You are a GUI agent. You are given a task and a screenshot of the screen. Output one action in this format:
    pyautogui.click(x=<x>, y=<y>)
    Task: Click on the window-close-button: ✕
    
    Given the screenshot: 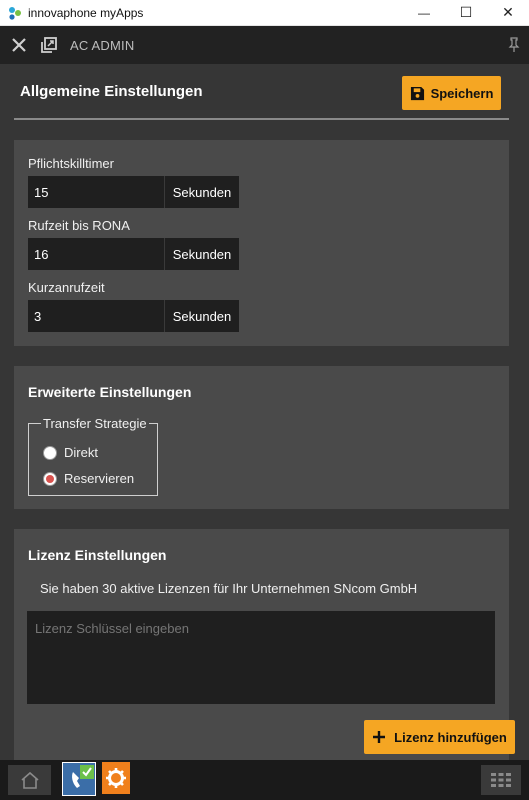 What is the action you would take?
    pyautogui.click(x=508, y=13)
    